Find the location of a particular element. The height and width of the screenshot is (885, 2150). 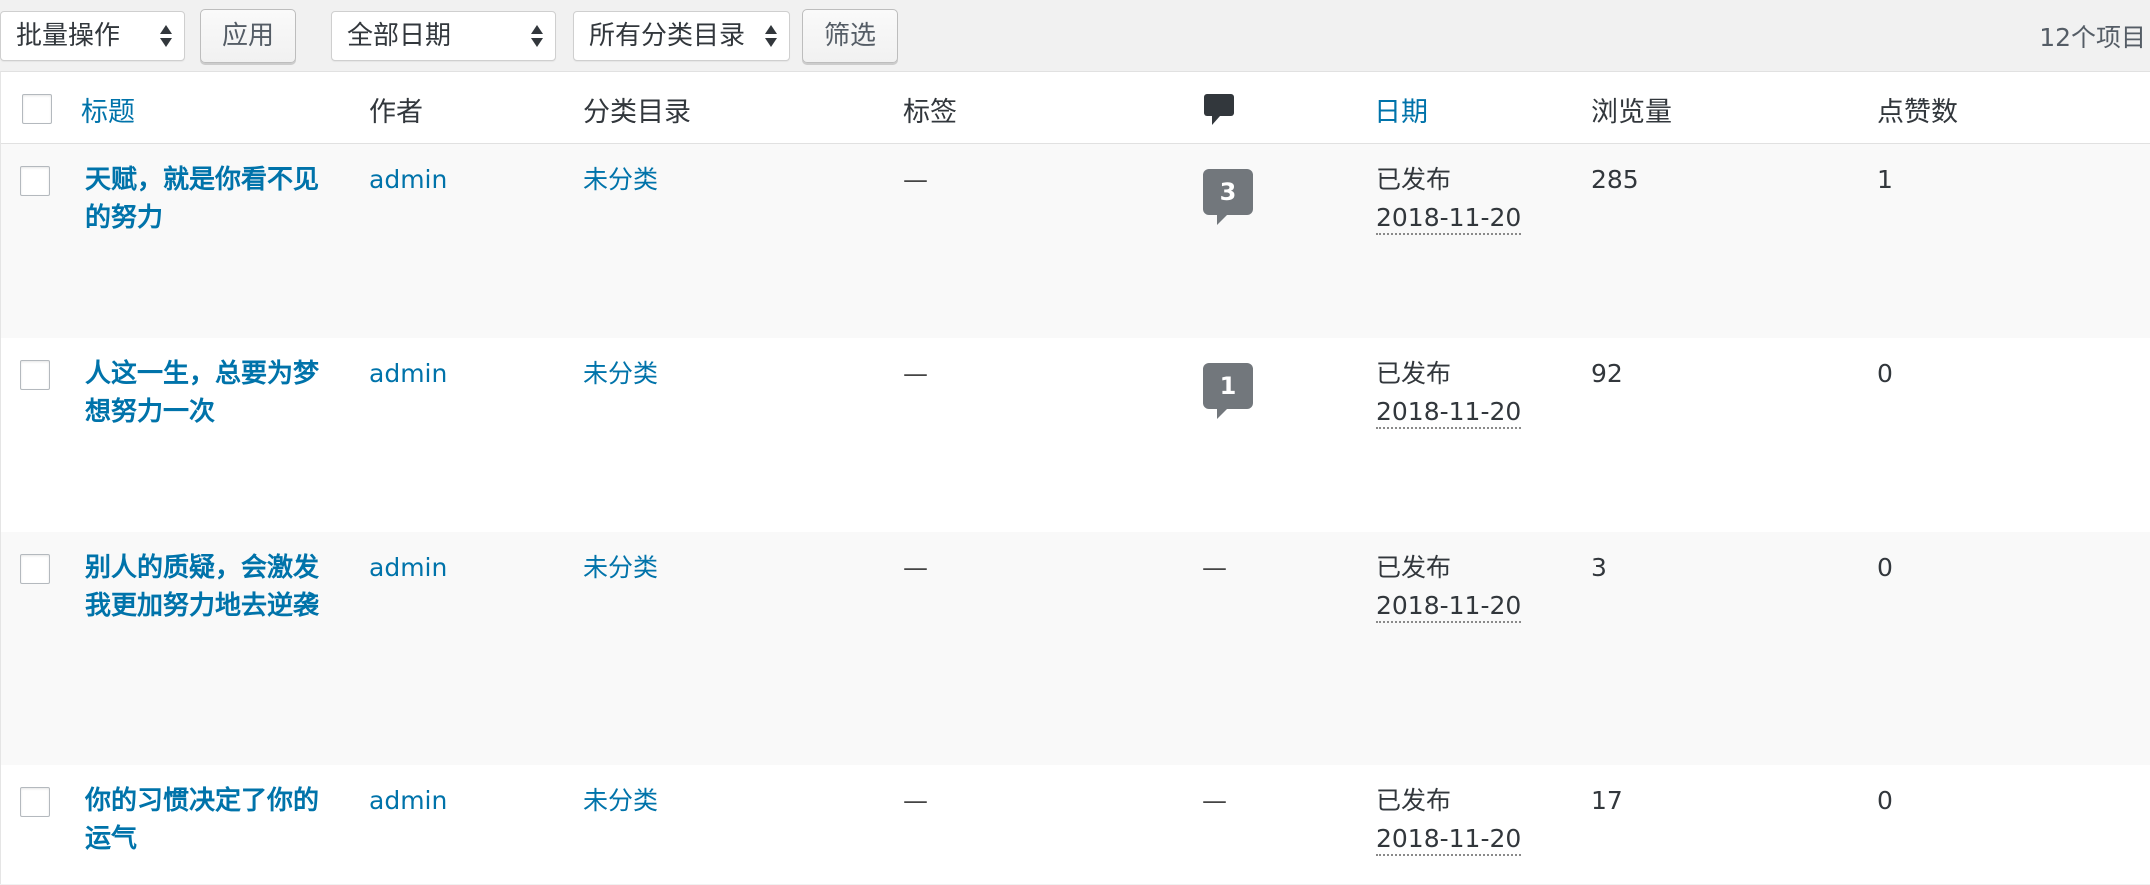

column-likes: 点赞数 is located at coordinates (1917, 112).